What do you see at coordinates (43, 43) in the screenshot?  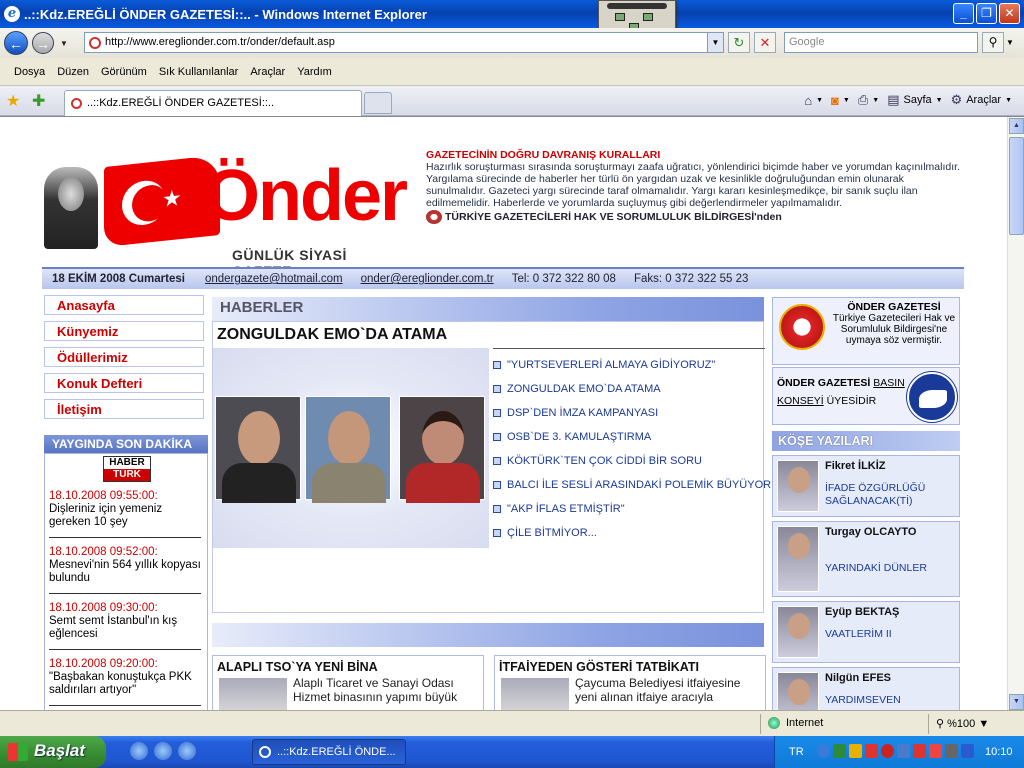 I see `forward-button: →` at bounding box center [43, 43].